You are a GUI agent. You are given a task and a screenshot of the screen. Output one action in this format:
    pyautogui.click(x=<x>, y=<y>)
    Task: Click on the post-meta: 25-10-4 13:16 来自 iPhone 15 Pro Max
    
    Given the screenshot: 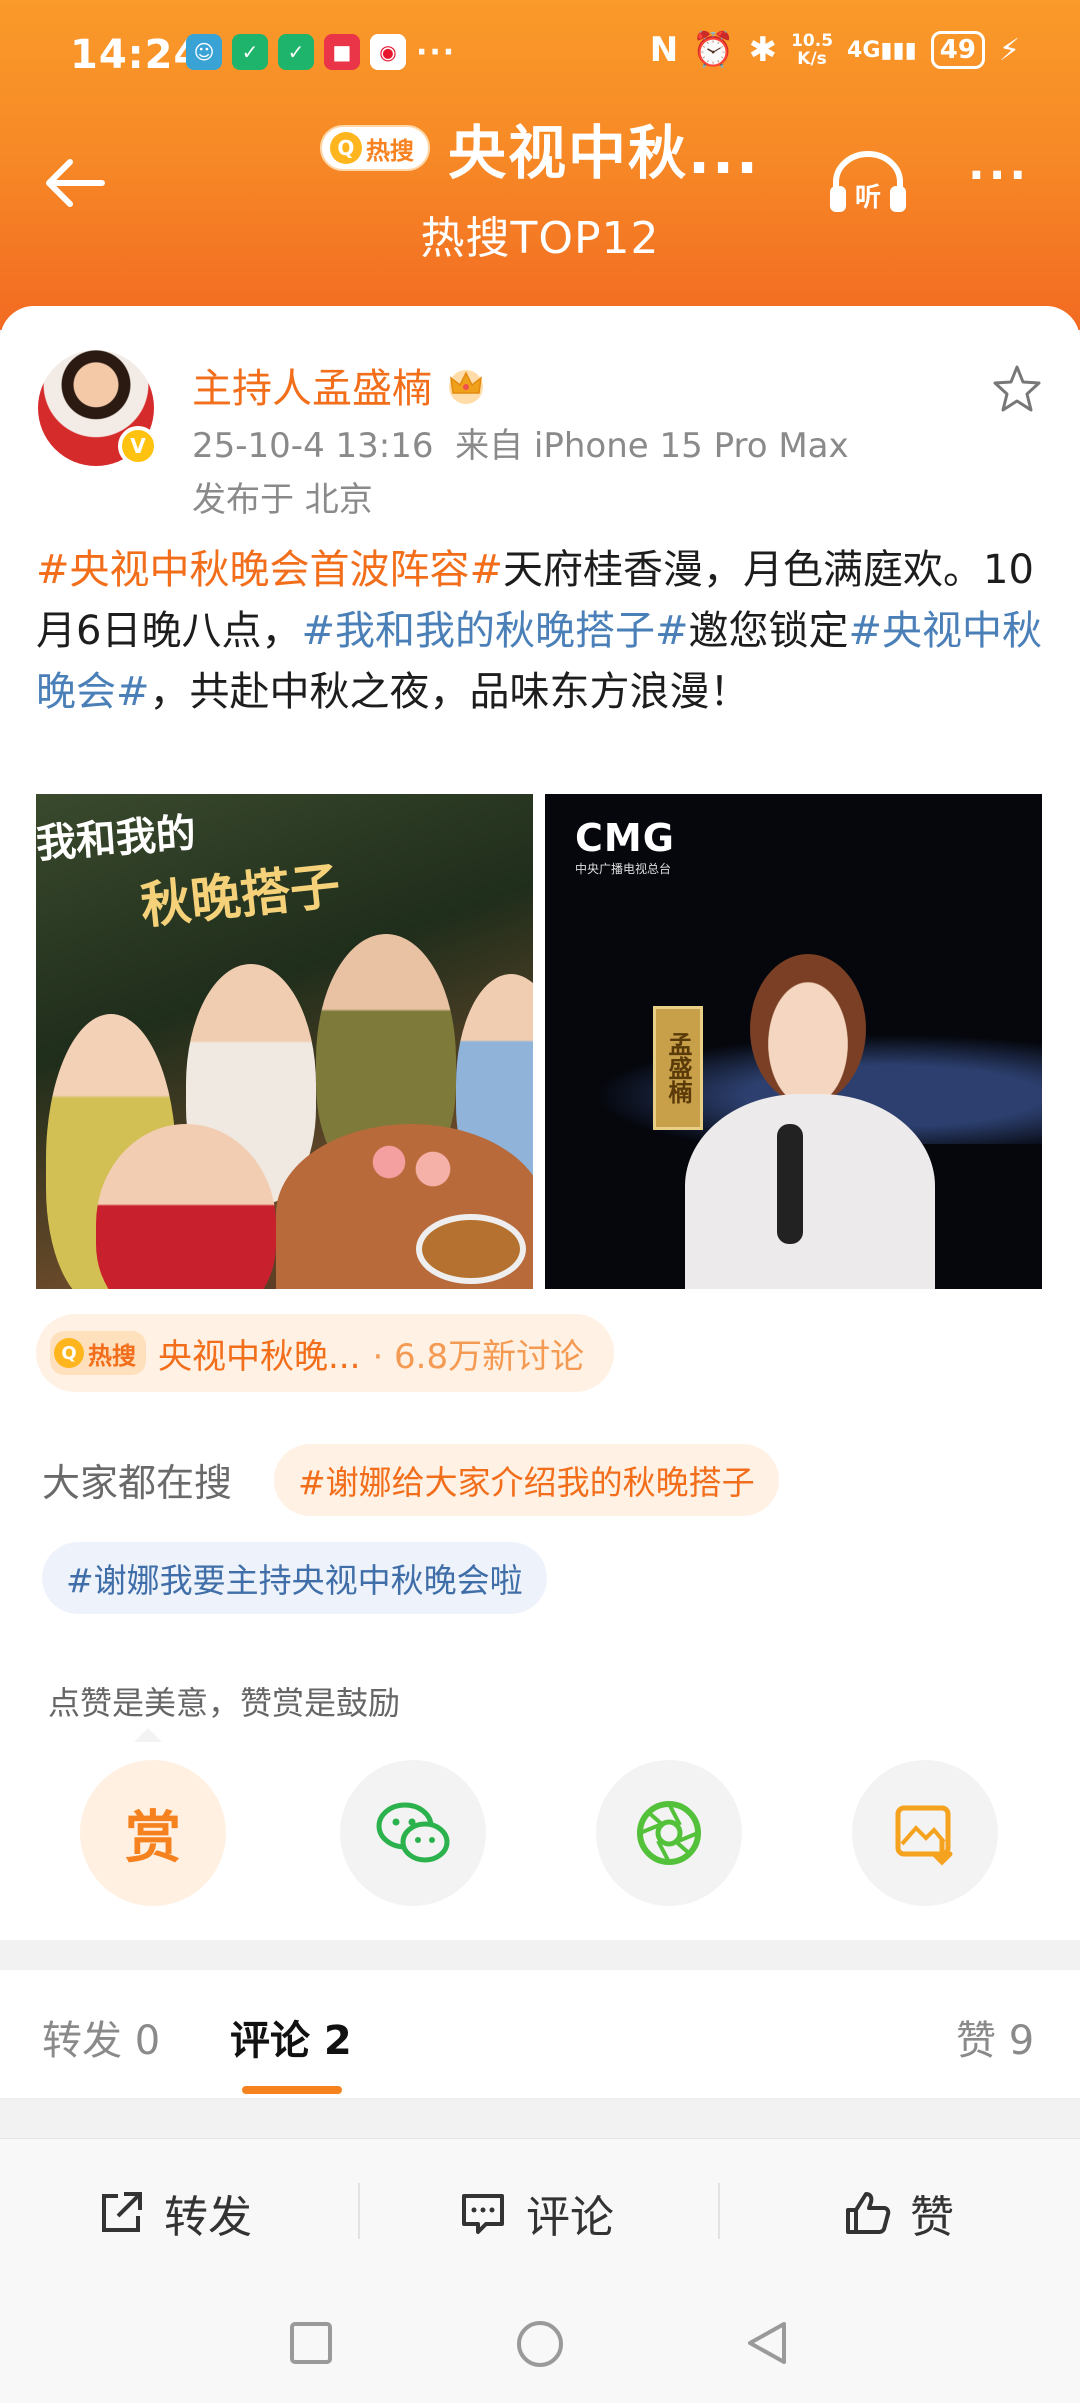 What is the action you would take?
    pyautogui.click(x=520, y=442)
    